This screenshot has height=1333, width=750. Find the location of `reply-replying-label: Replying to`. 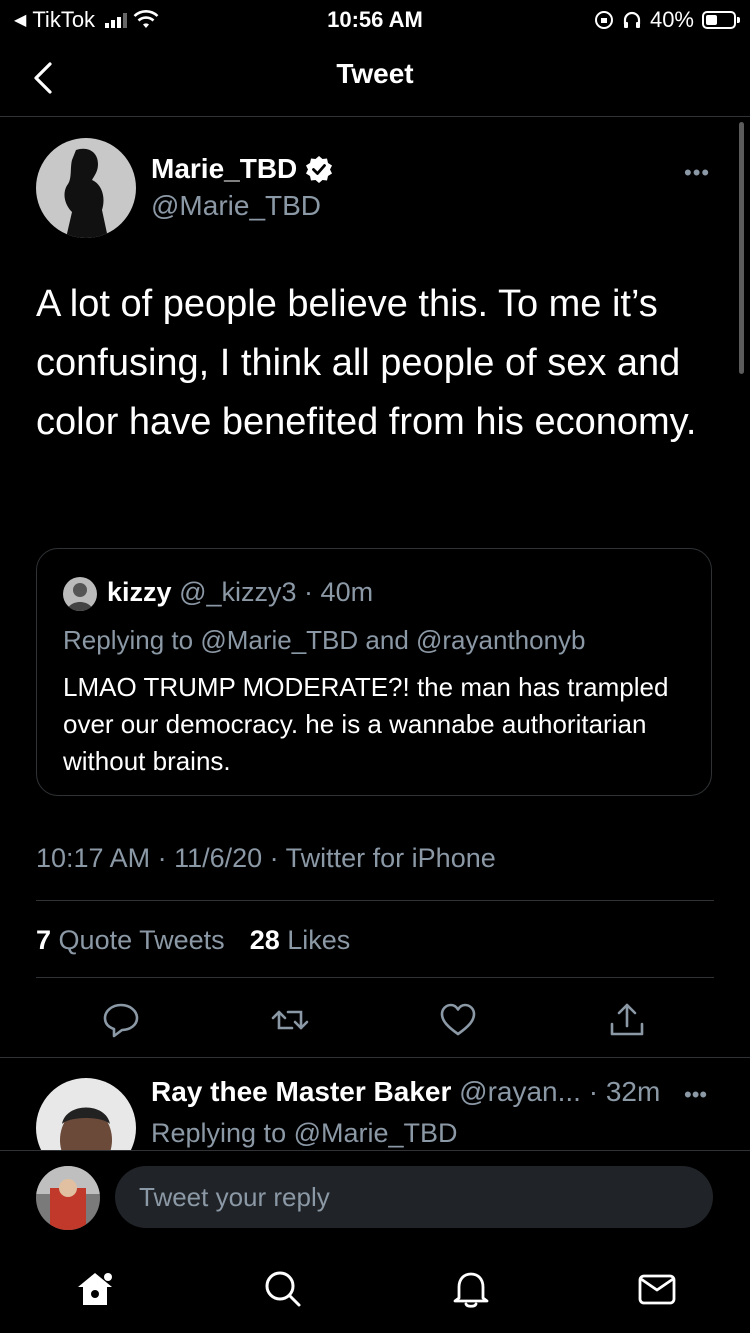

reply-replying-label: Replying to is located at coordinates (222, 1133).